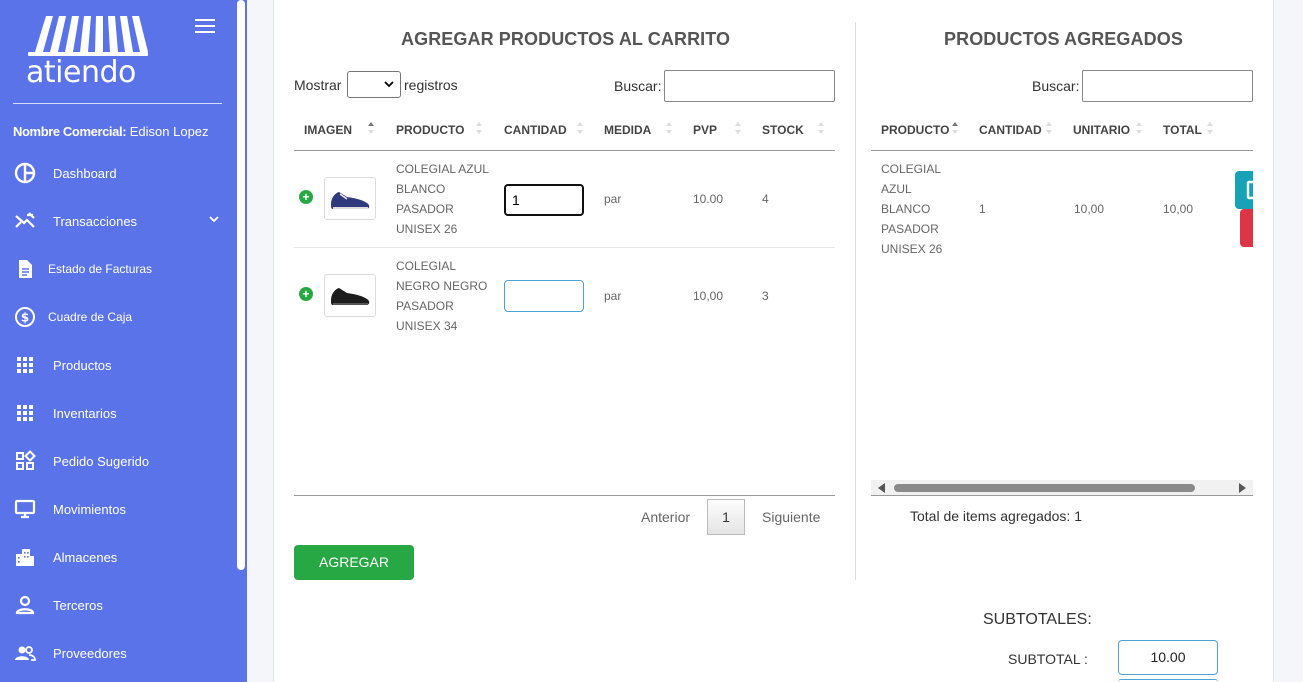 Image resolution: width=1303 pixels, height=682 pixels. I want to click on product-name-cell: COLEGIAL AZUL BLANCO PASADOR UNISEX 26, so click(911, 209).